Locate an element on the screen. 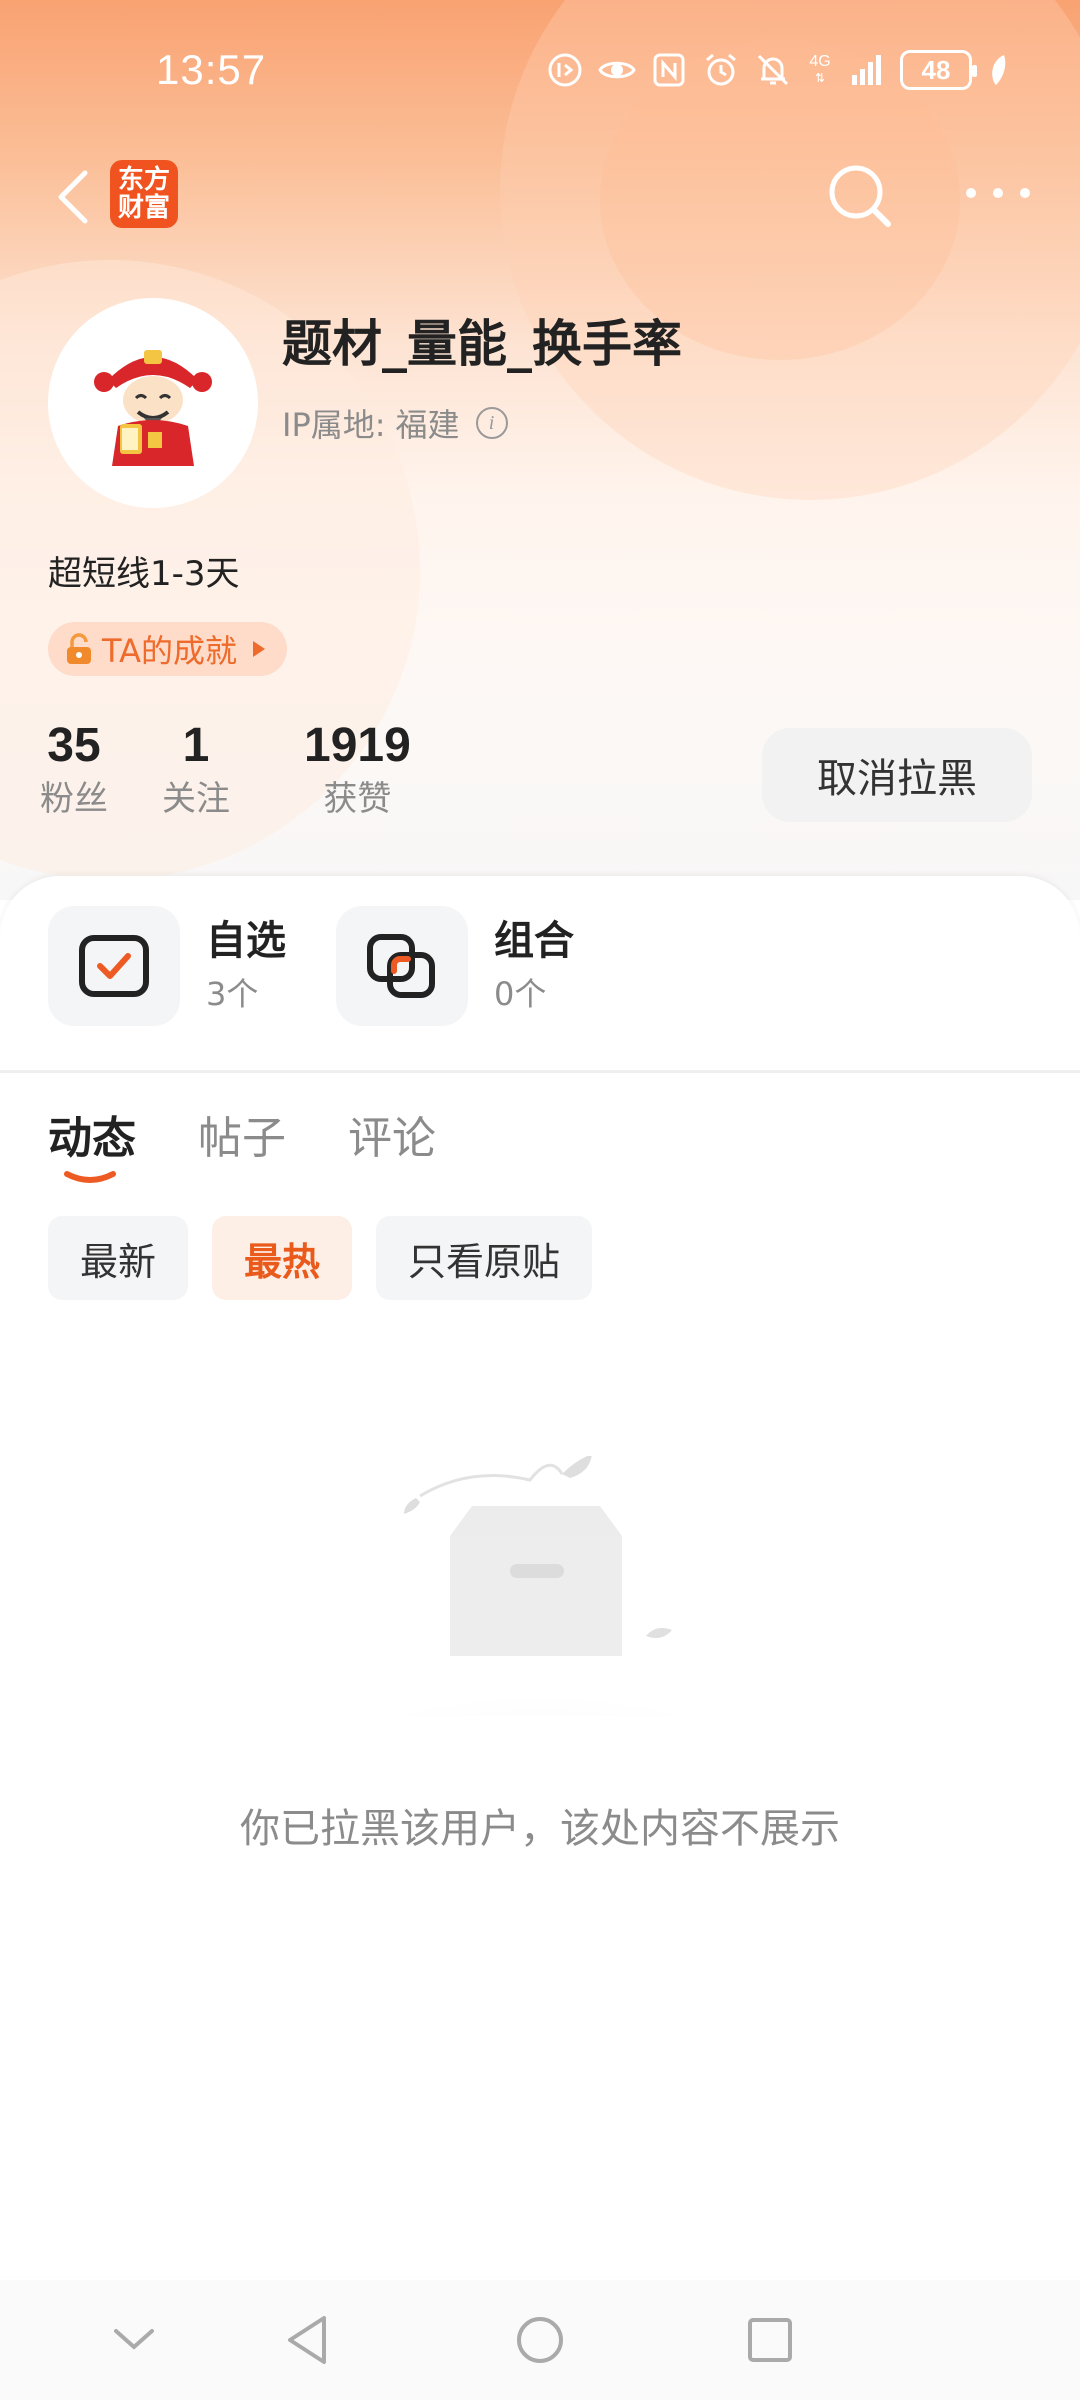  stat-value: 35 is located at coordinates (74, 745).